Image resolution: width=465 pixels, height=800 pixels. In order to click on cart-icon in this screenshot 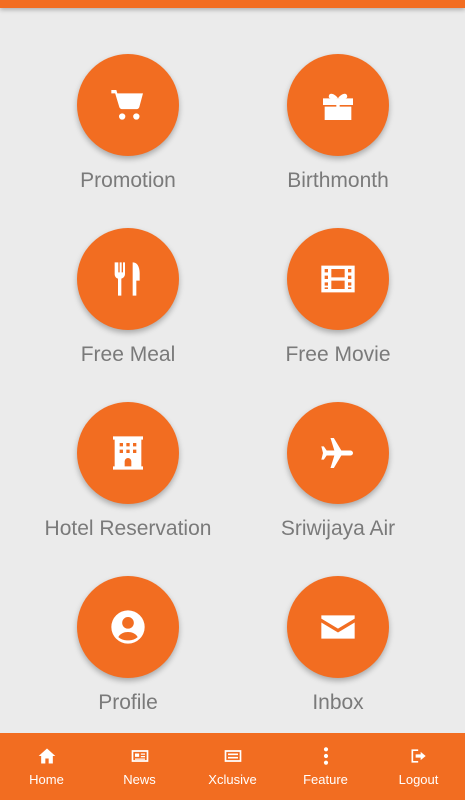, I will do `click(127, 105)`.